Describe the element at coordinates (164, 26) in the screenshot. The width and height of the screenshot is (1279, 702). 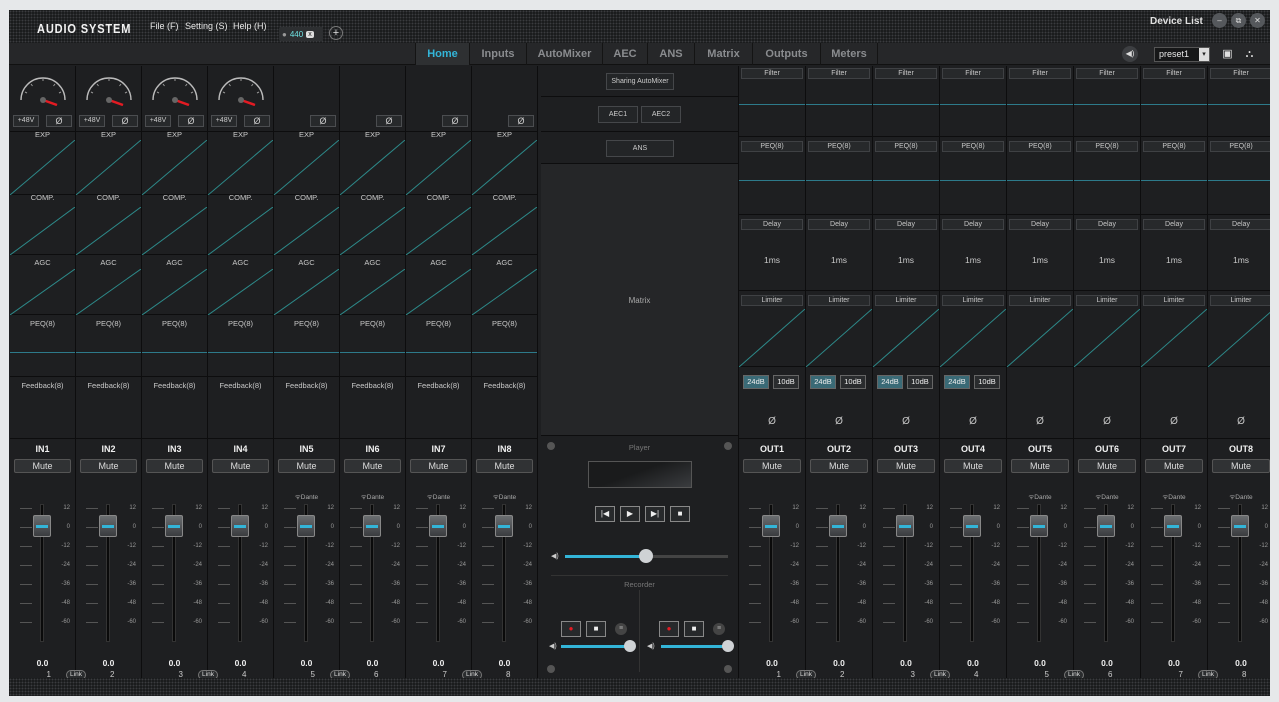
I see `menu-file: File (F)` at that location.